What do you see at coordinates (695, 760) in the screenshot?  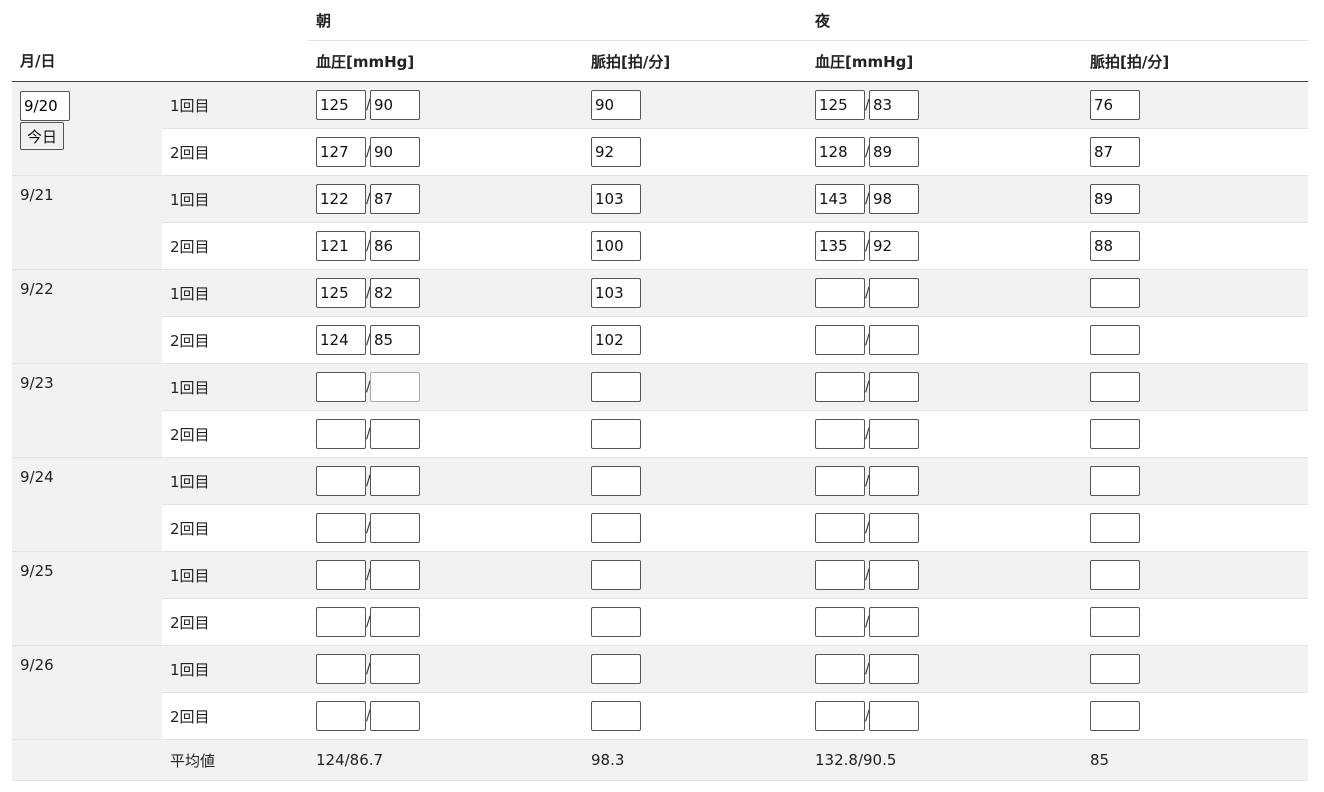 I see `average-morning-pulse: 98.3` at bounding box center [695, 760].